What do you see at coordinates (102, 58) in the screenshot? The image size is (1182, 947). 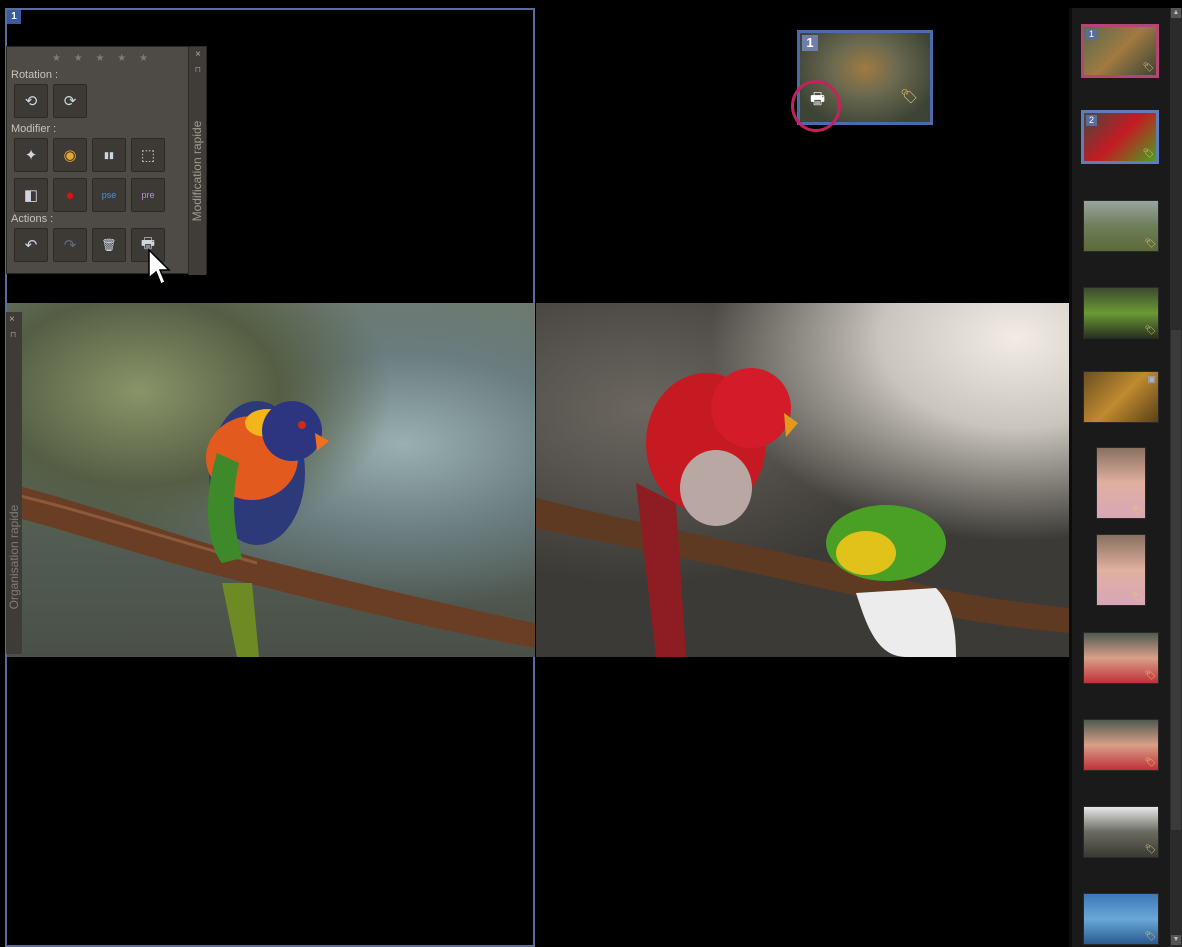 I see `rating-stars: ★ ★ ★ ★ ★` at bounding box center [102, 58].